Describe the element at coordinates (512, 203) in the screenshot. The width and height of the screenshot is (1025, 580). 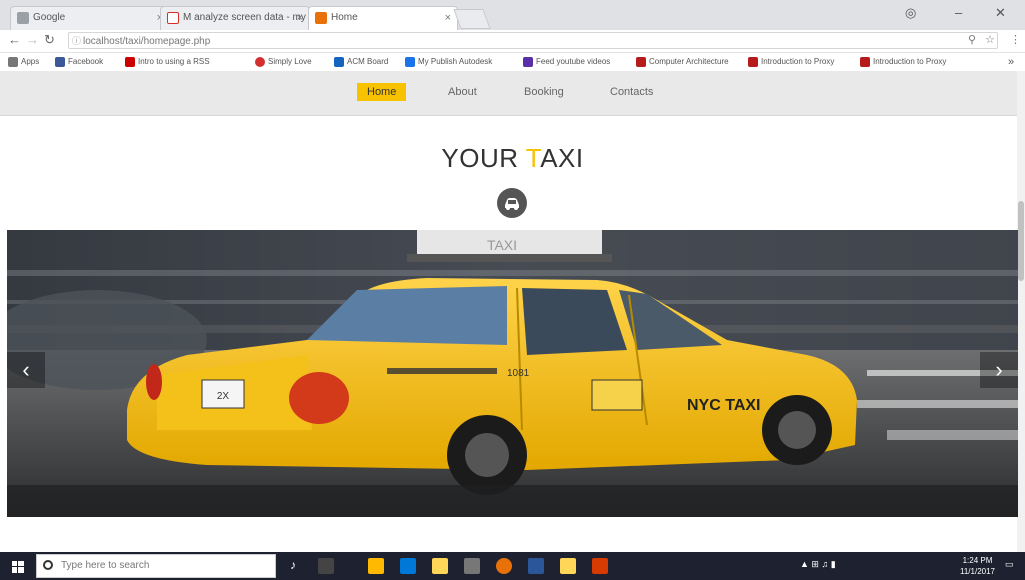
I see `taxi-car-icon` at that location.